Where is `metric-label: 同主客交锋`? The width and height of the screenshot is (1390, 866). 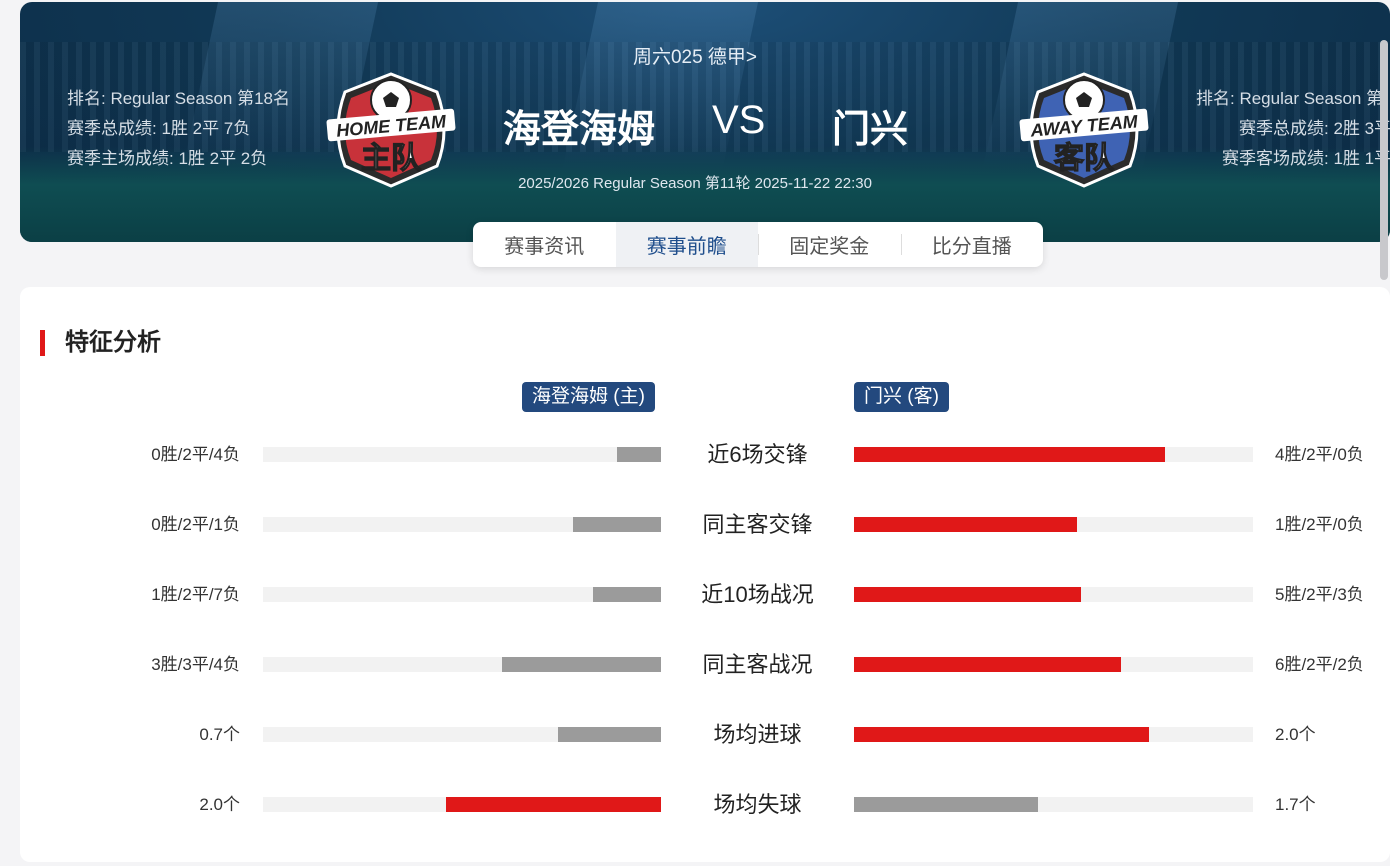 metric-label: 同主客交锋 is located at coordinates (757, 524).